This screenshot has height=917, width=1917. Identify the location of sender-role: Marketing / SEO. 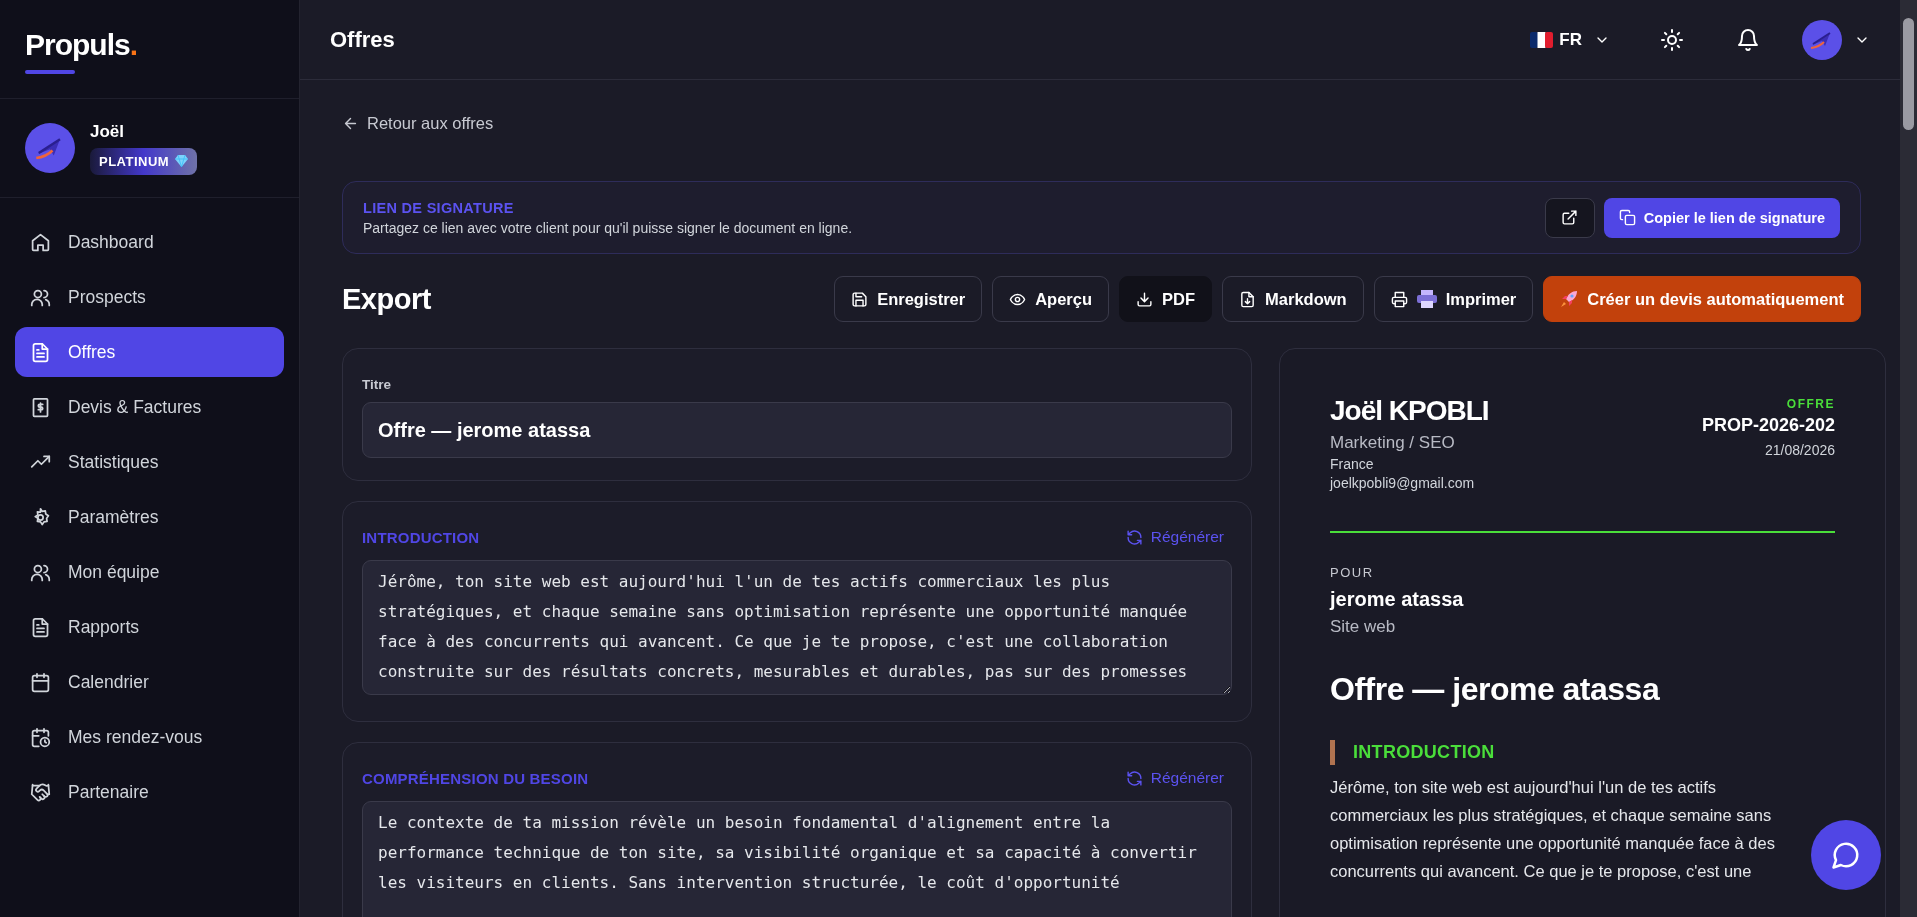
(1393, 443).